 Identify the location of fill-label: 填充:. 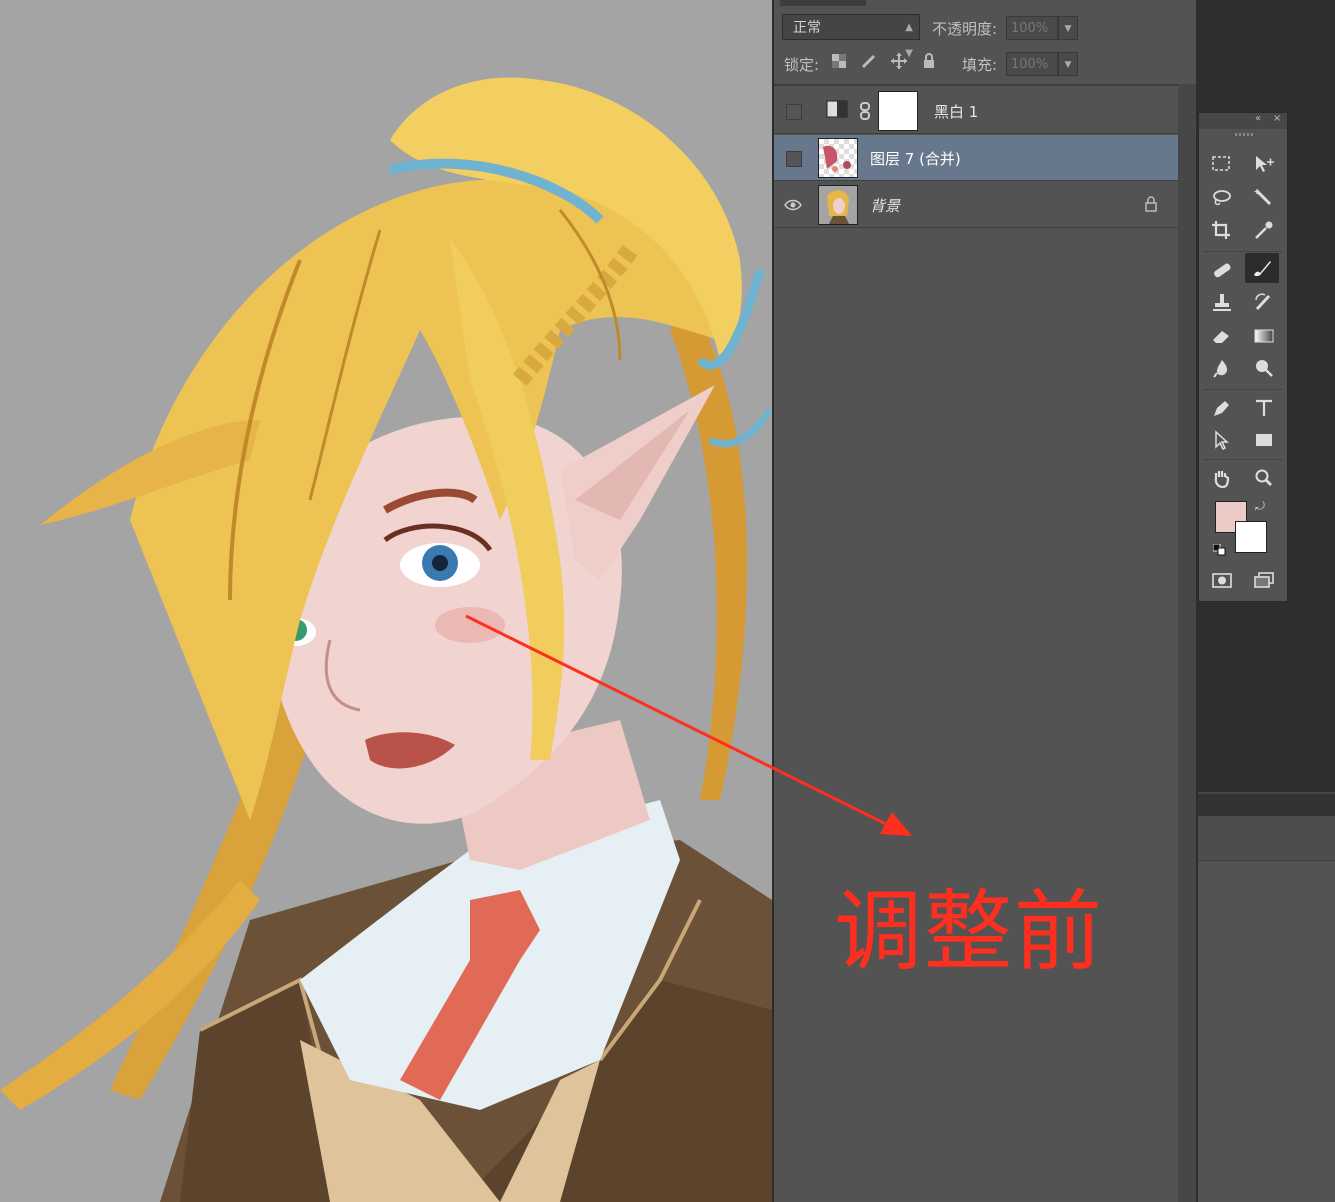
(980, 65).